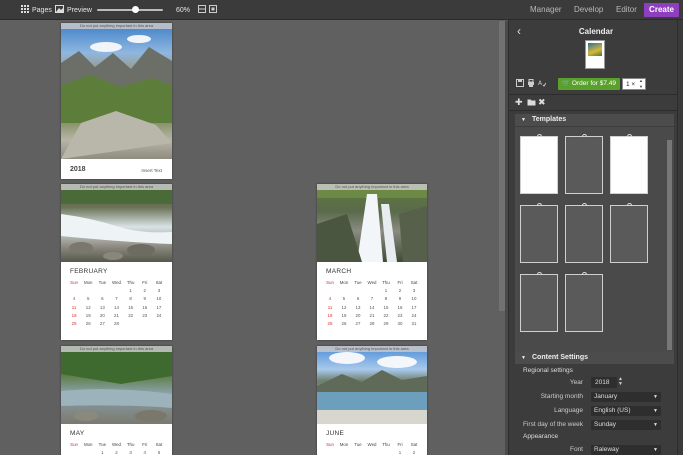  What do you see at coordinates (151, 170) in the screenshot?
I see `cover-insert-text: Insert Text` at bounding box center [151, 170].